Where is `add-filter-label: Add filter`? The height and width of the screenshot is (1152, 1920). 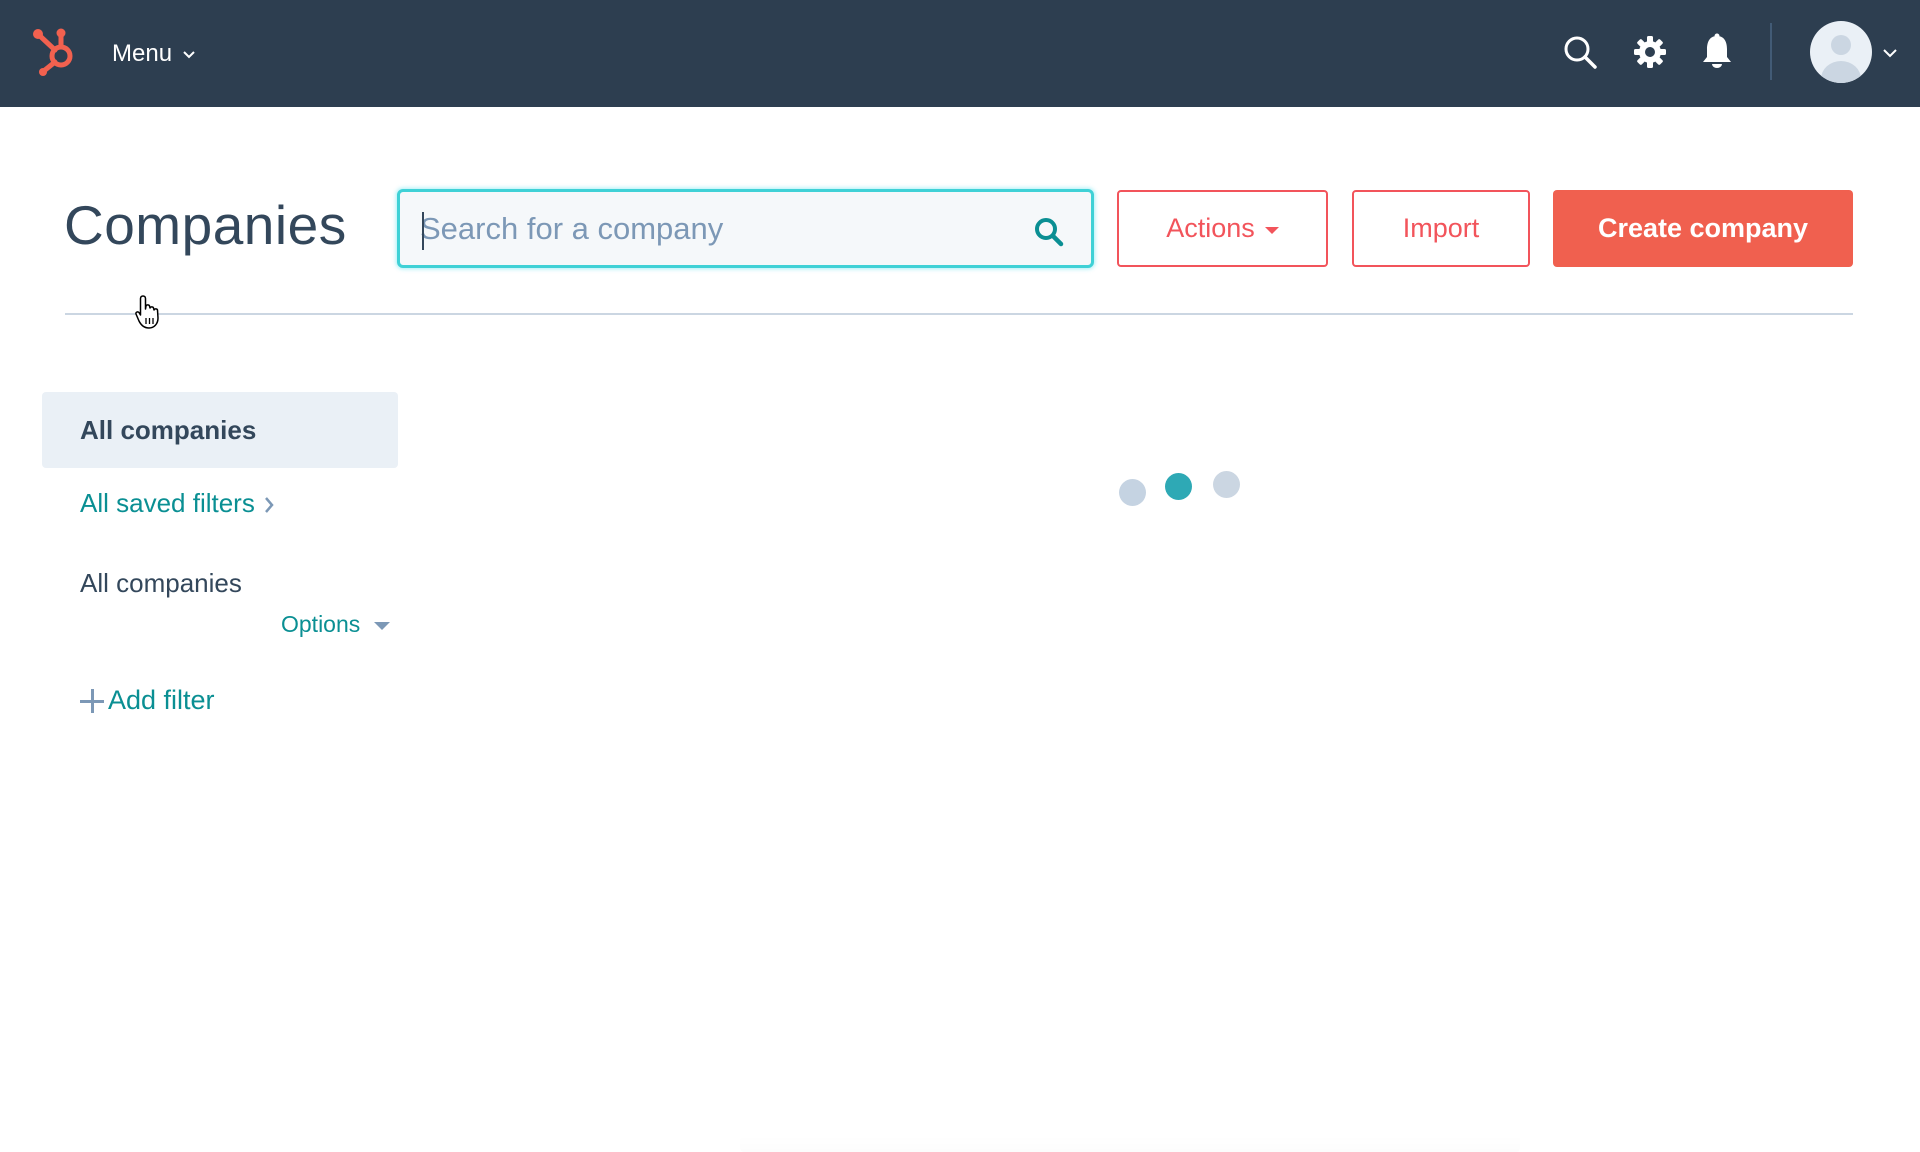
add-filter-label: Add filter is located at coordinates (161, 700).